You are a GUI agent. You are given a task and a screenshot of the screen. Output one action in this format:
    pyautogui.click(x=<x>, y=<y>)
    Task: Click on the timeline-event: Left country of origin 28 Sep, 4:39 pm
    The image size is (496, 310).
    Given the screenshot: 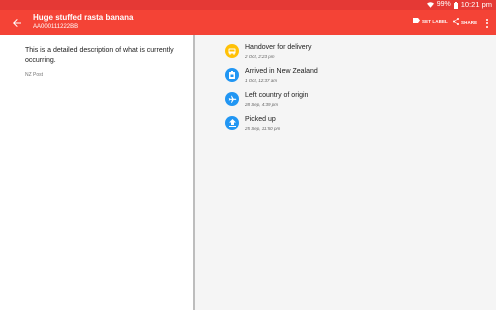 What is the action you would take?
    pyautogui.click(x=325, y=102)
    